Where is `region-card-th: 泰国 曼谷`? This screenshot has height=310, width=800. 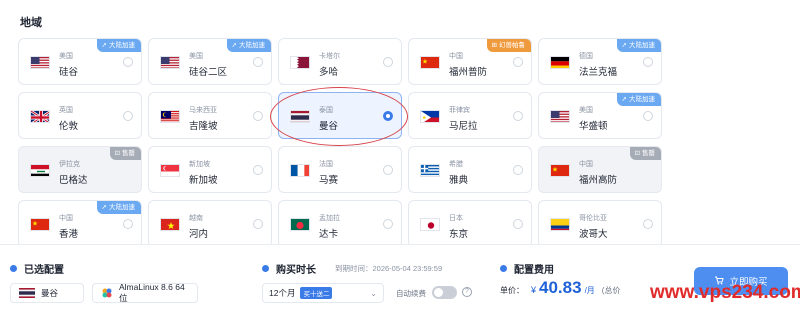 region-card-th: 泰国 曼谷 is located at coordinates (340, 115).